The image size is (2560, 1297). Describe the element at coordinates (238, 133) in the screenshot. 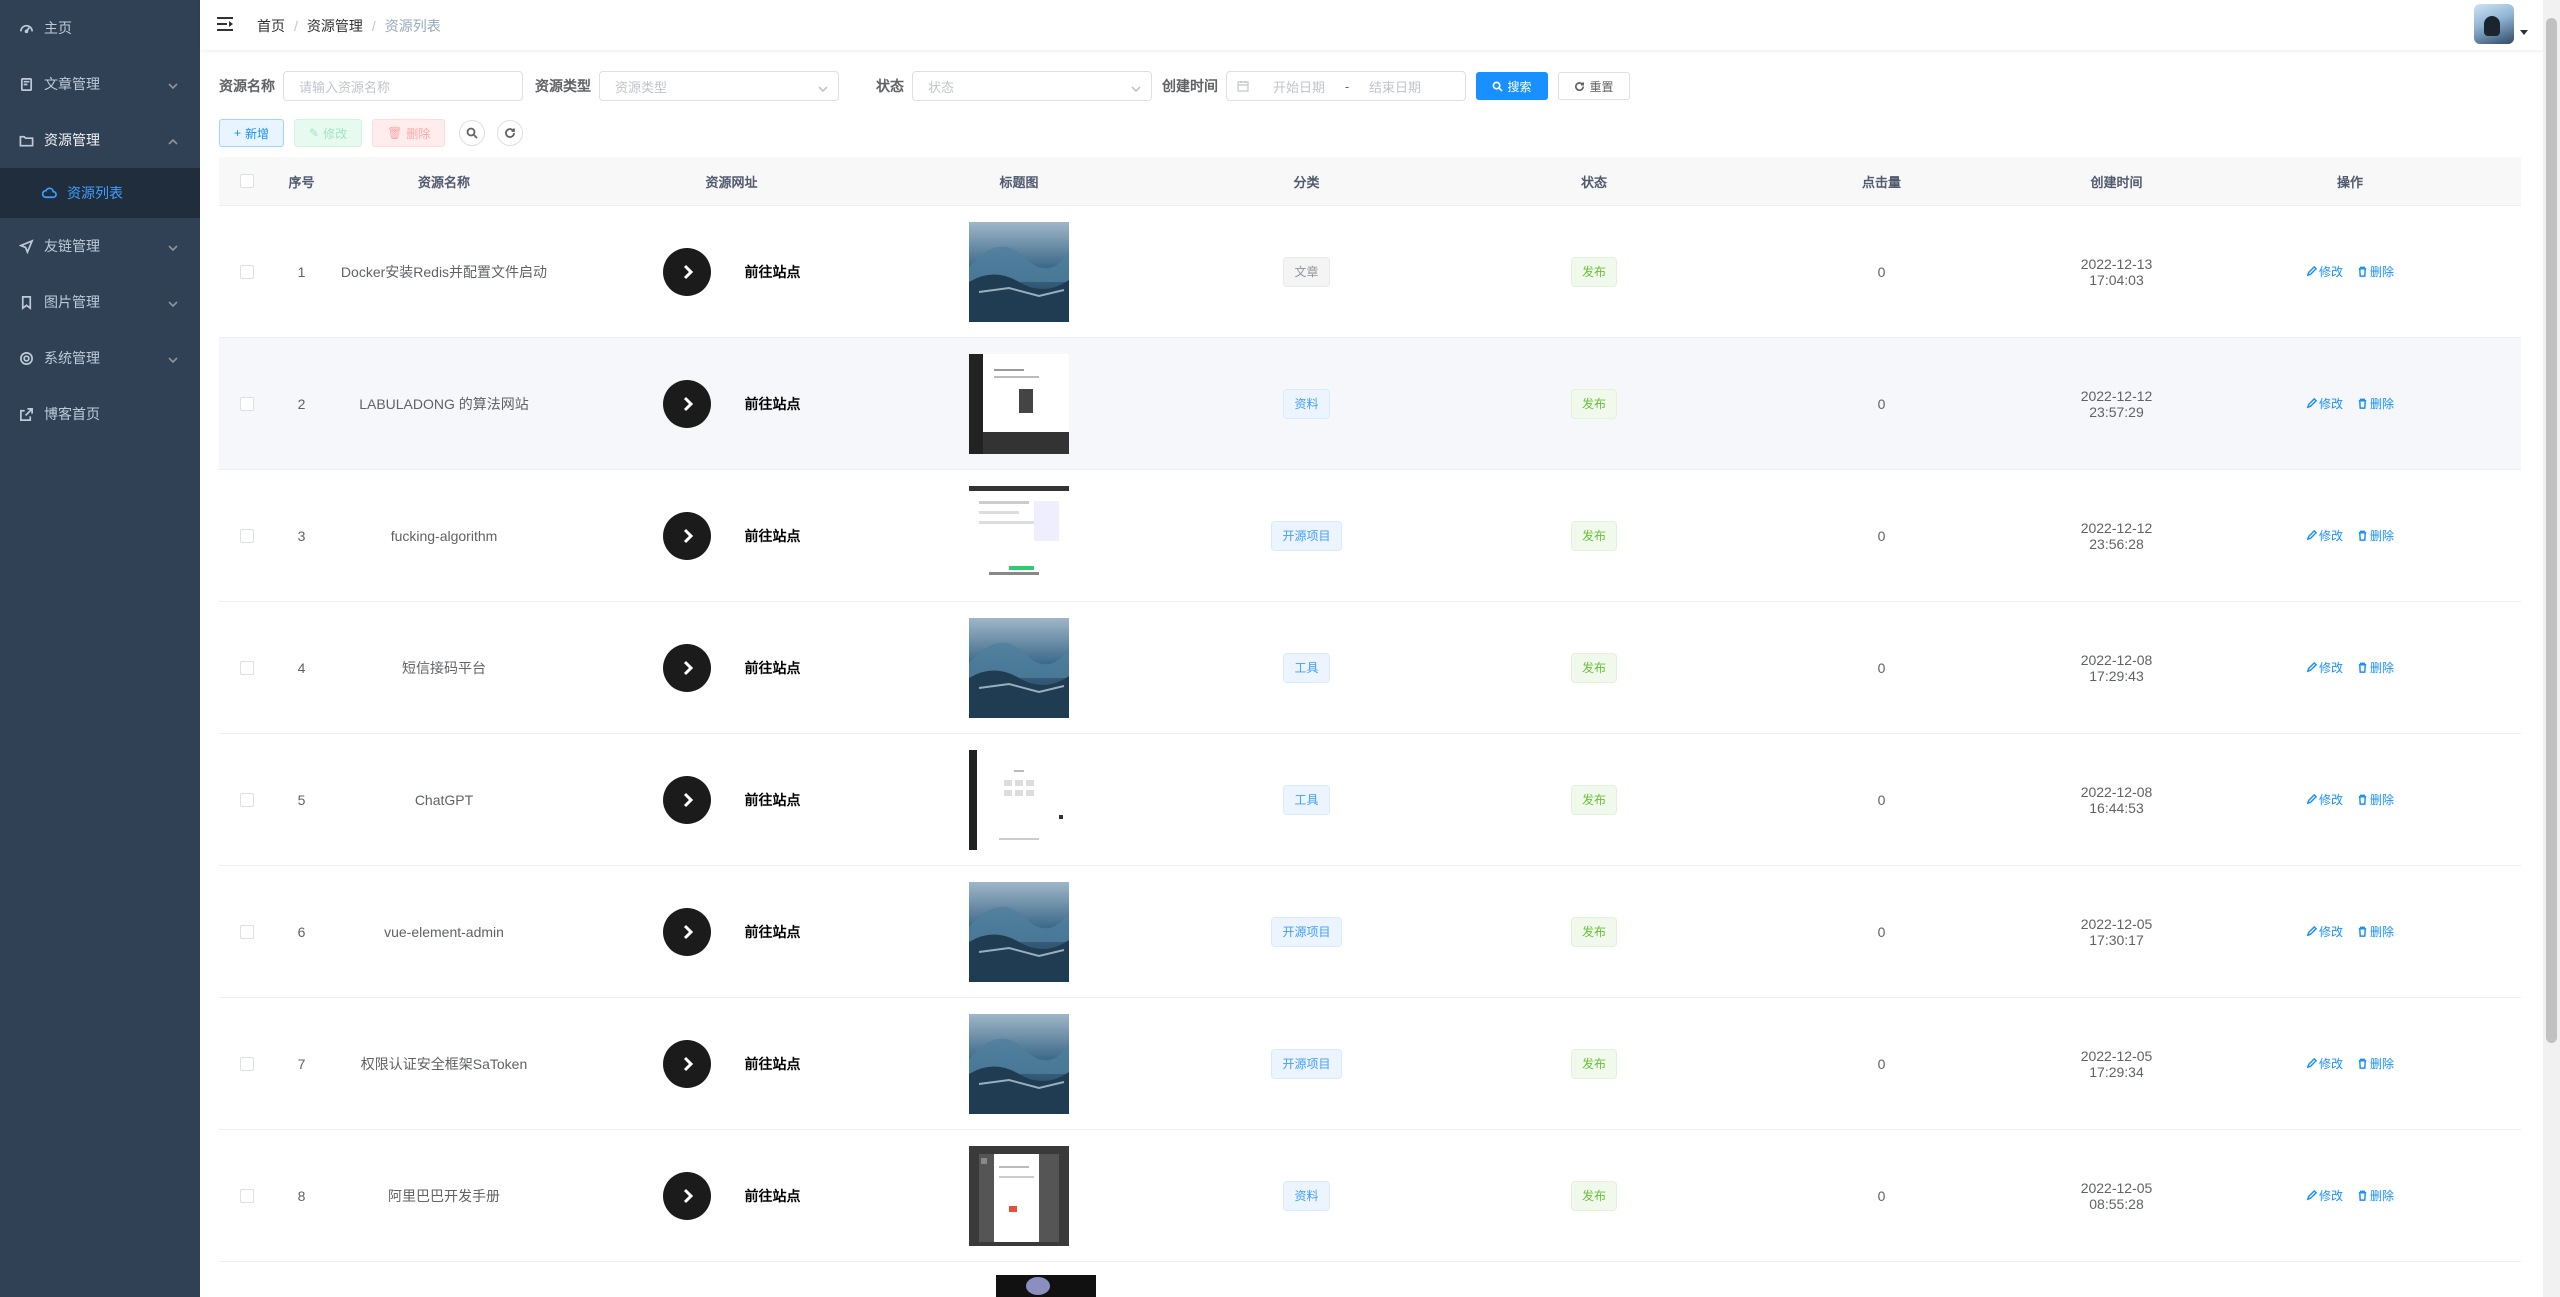

I see `plus-icon: +` at that location.